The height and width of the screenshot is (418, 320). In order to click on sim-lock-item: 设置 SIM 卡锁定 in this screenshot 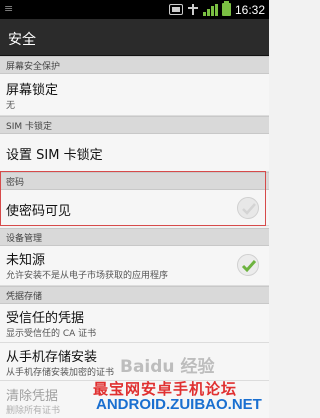, I will do `click(134, 153)`.